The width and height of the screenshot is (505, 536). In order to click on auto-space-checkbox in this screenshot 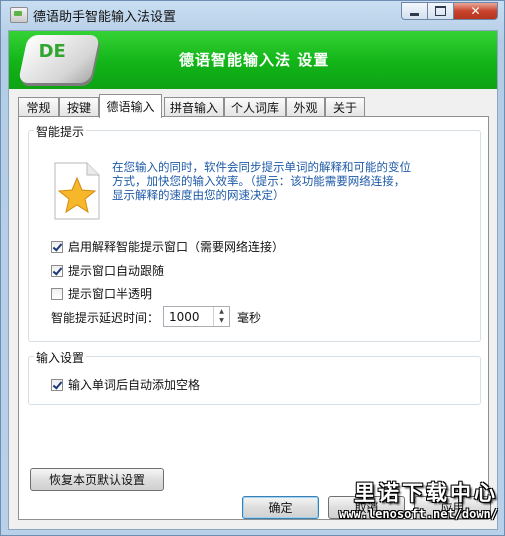, I will do `click(57, 384)`.